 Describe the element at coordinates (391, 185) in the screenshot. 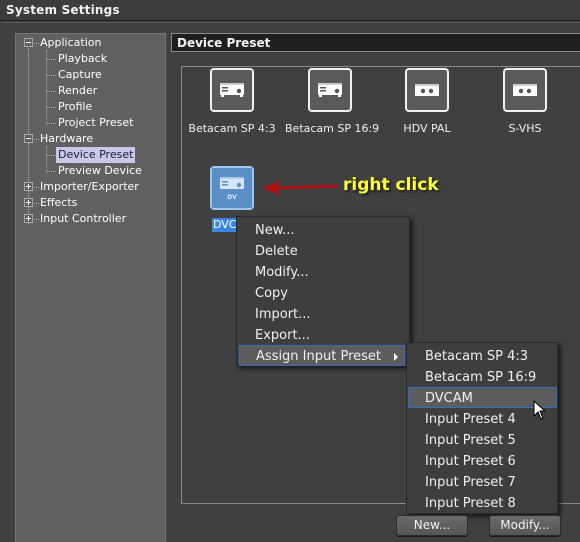

I see `annotation-text: right click` at that location.